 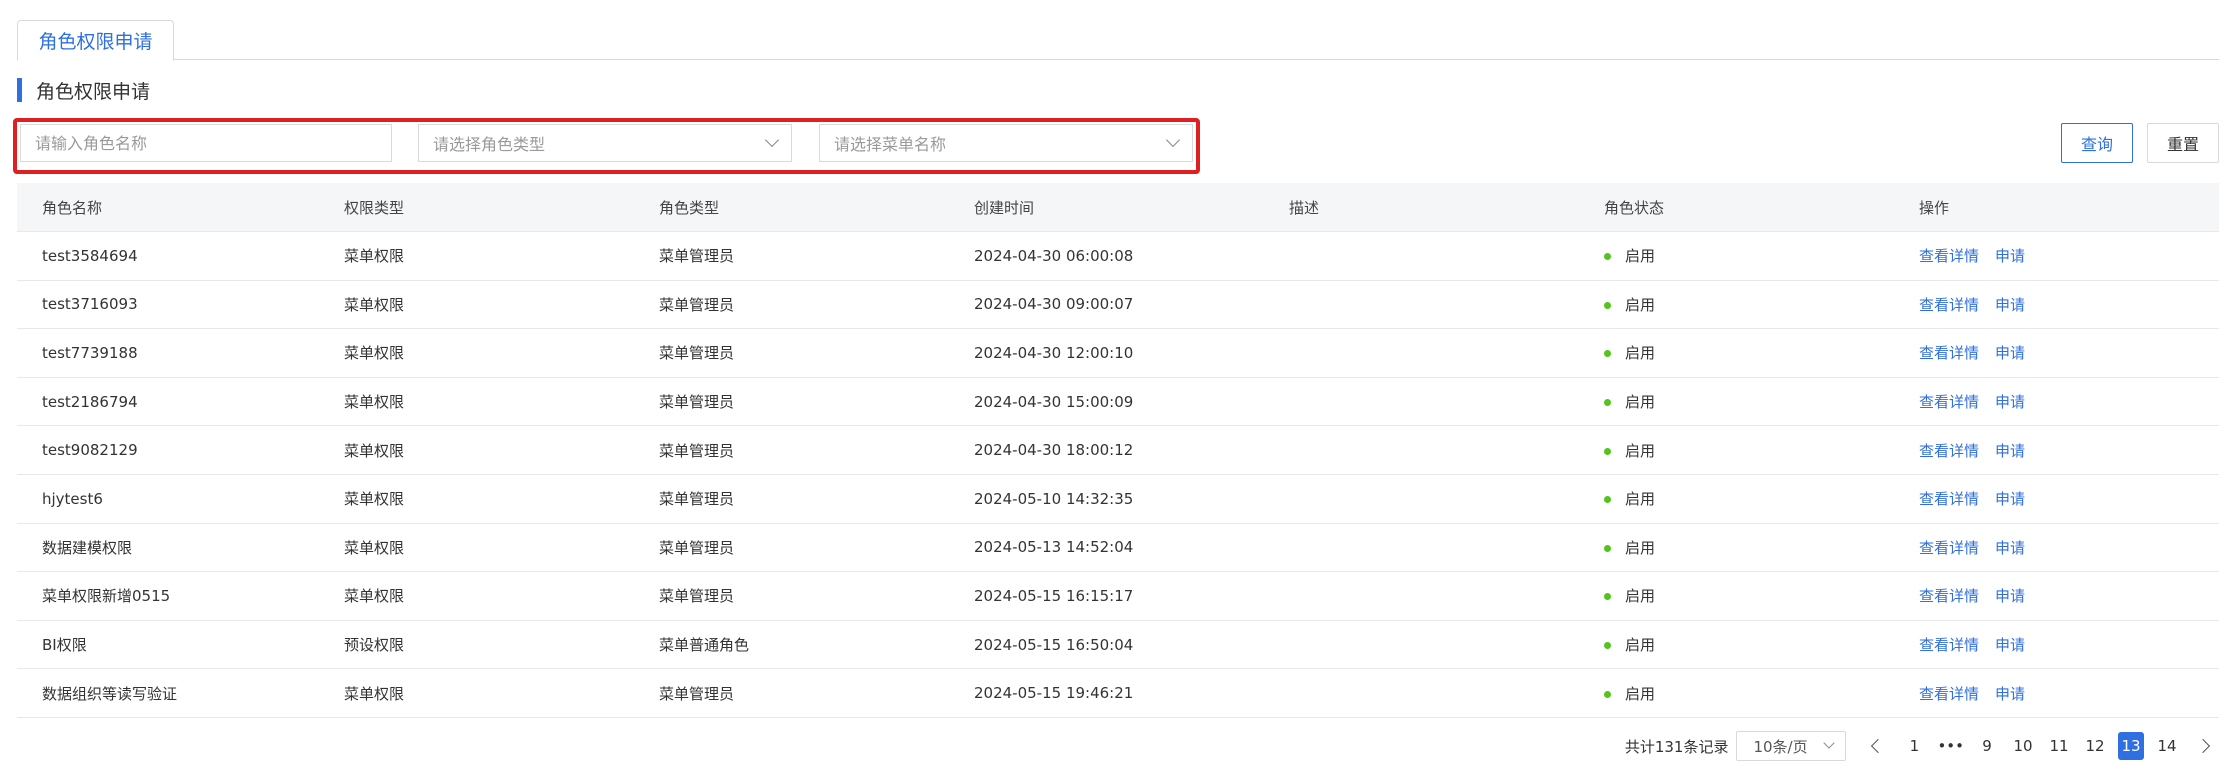 What do you see at coordinates (90, 352) in the screenshot?
I see `cell-role-name: test7739188` at bounding box center [90, 352].